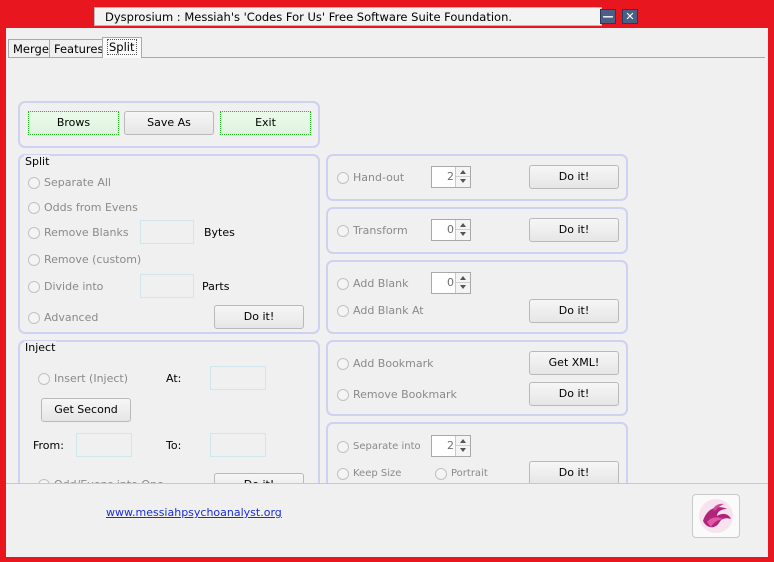  What do you see at coordinates (343, 447) in the screenshot?
I see `separate-into-radio` at bounding box center [343, 447].